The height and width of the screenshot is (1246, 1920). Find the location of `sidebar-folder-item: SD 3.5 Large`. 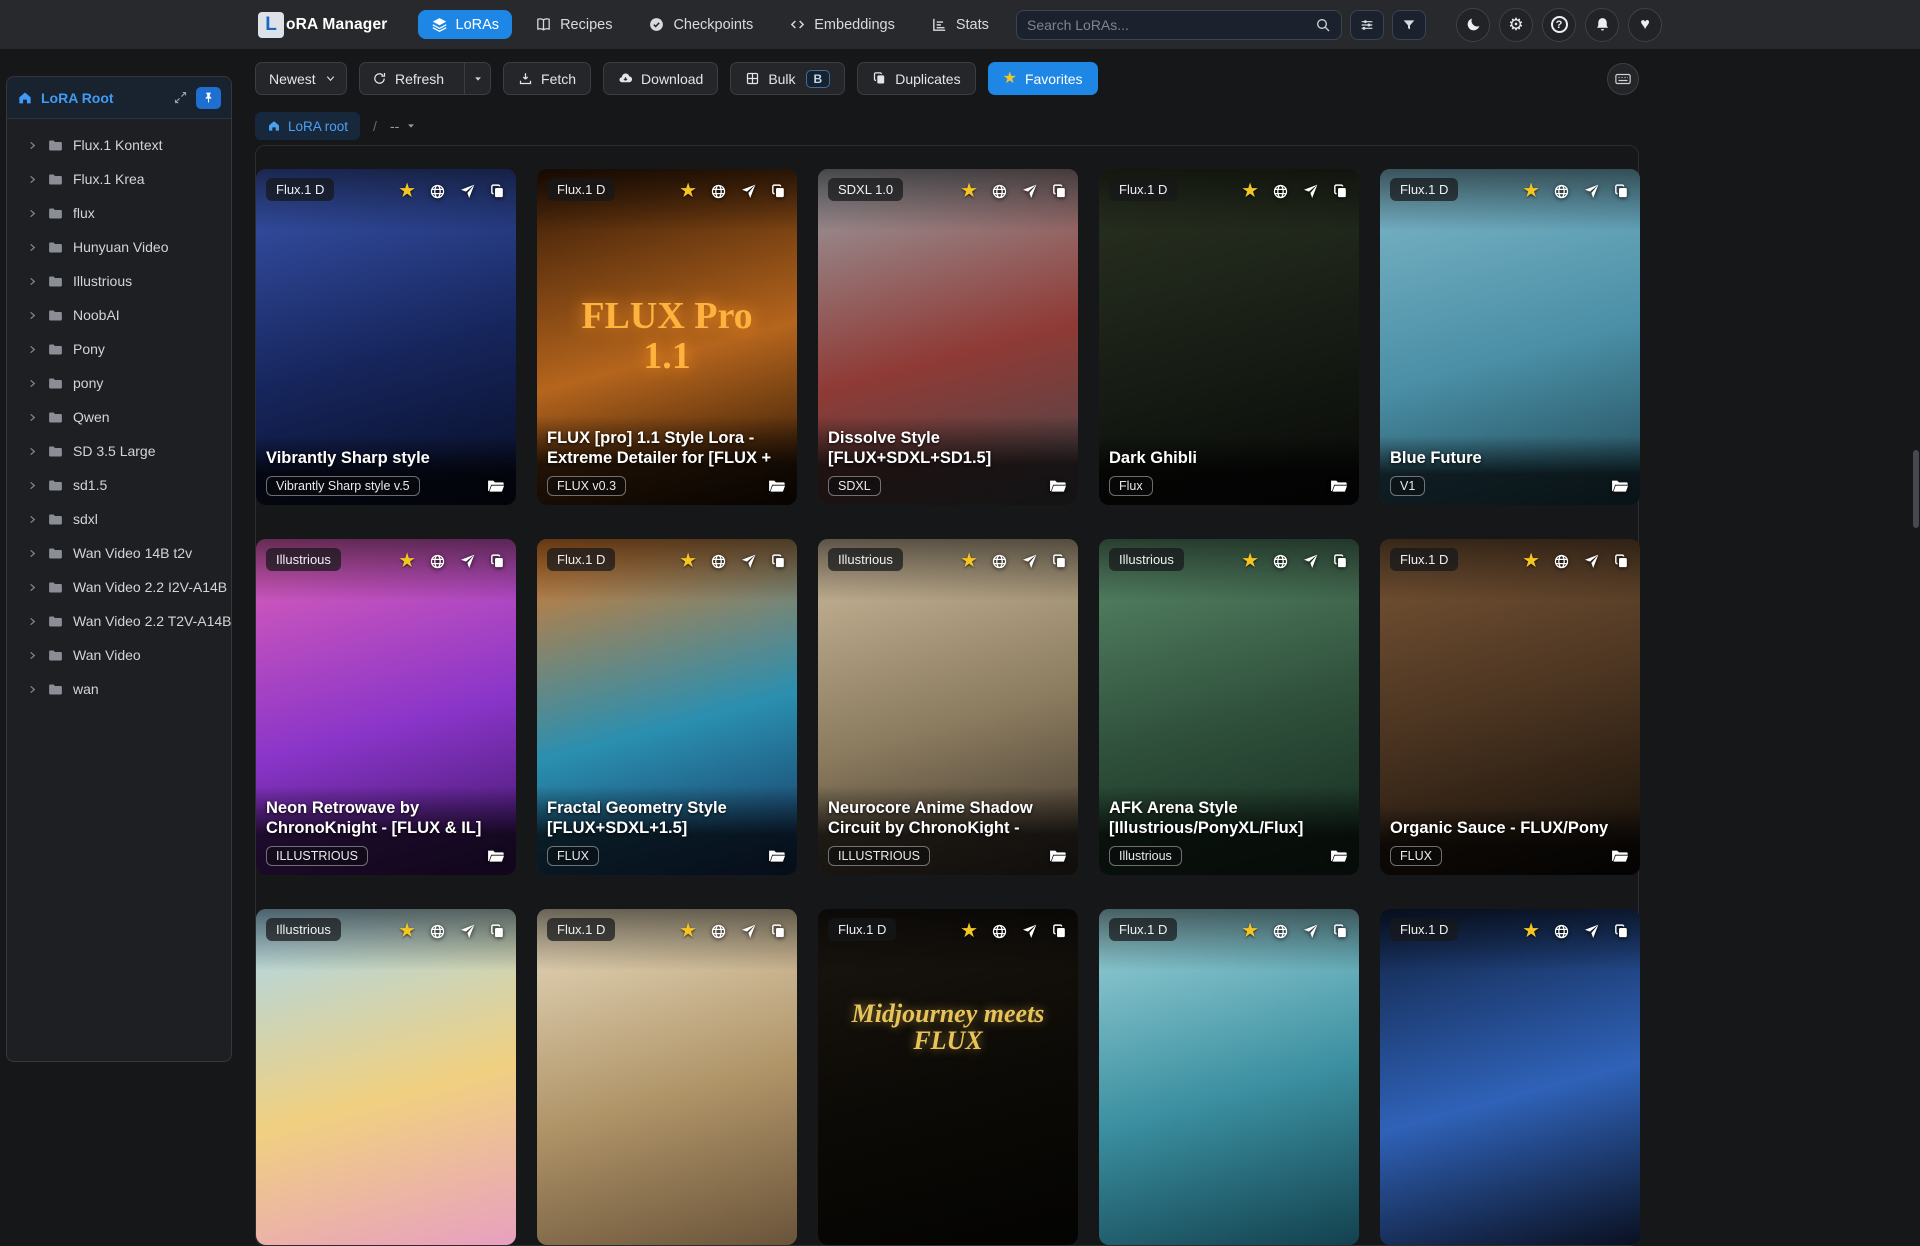

sidebar-folder-item: SD 3.5 Large is located at coordinates (119, 451).